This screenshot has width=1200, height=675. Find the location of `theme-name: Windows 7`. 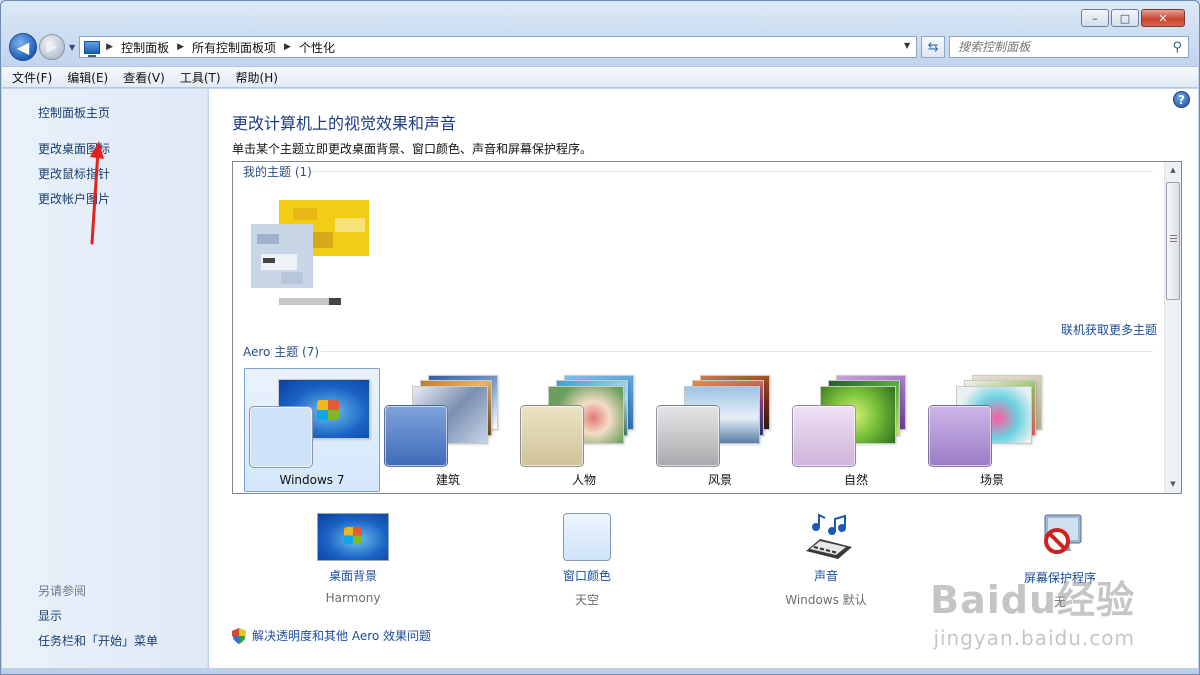

theme-name: Windows 7 is located at coordinates (312, 480).